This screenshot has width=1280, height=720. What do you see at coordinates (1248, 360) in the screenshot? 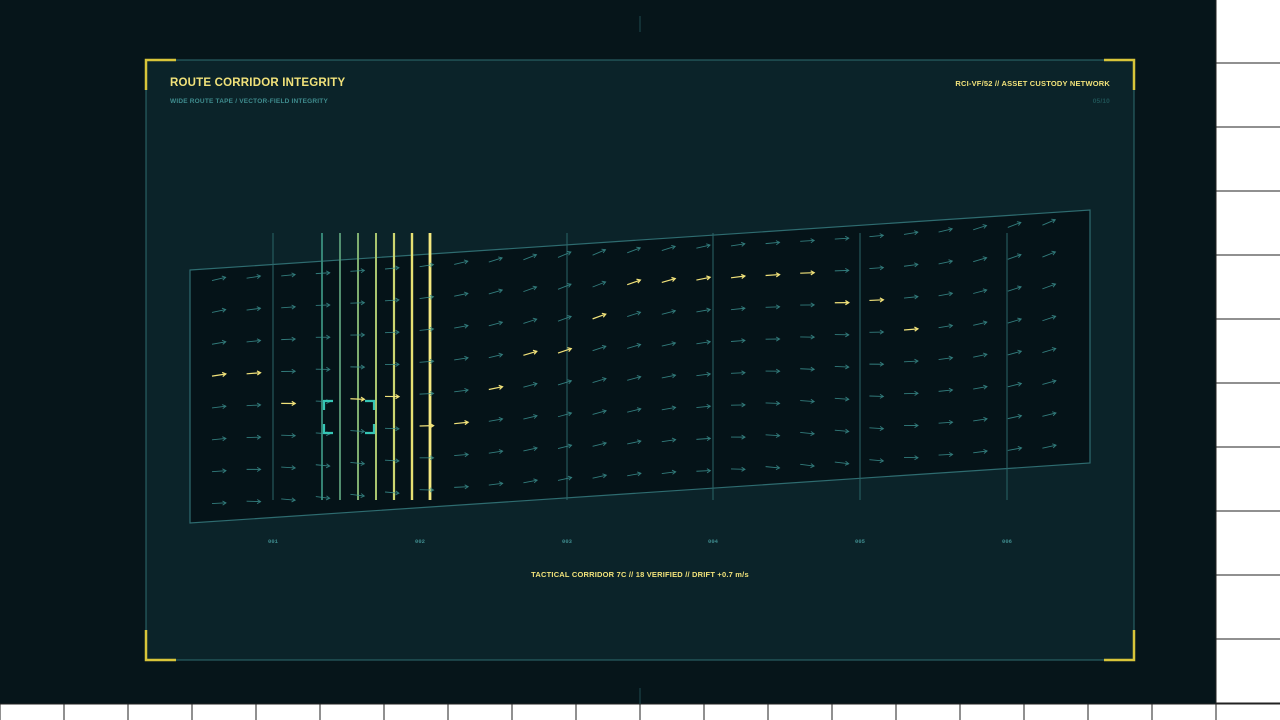
I see `edge-grid-right` at bounding box center [1248, 360].